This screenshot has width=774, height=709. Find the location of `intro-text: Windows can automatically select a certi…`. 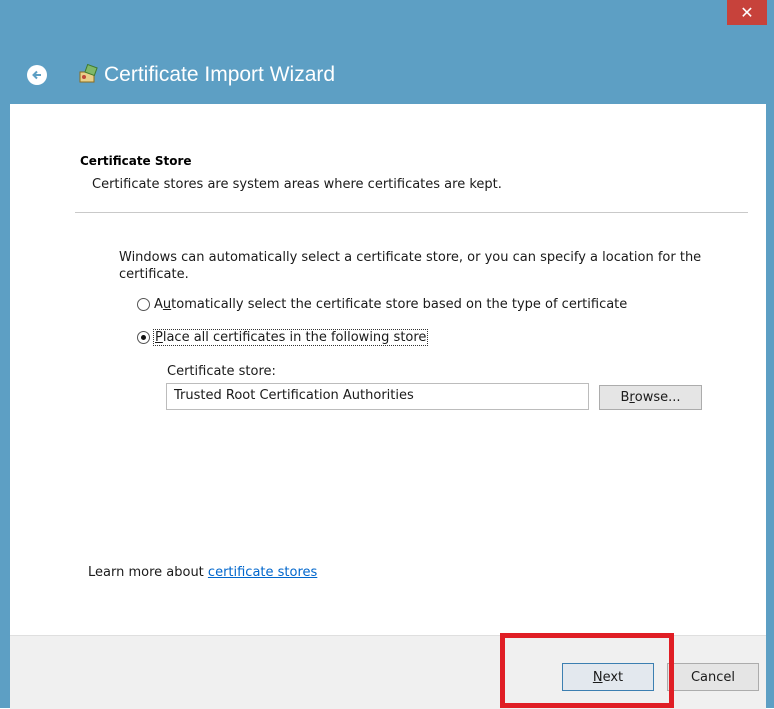

intro-text: Windows can automatically select a certi… is located at coordinates (410, 266).